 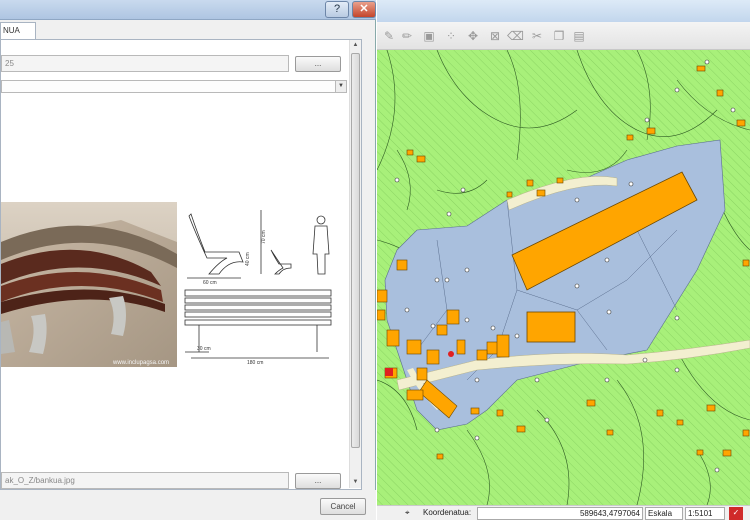 I want to click on chevron-down-icon: ▼, so click(x=340, y=86).